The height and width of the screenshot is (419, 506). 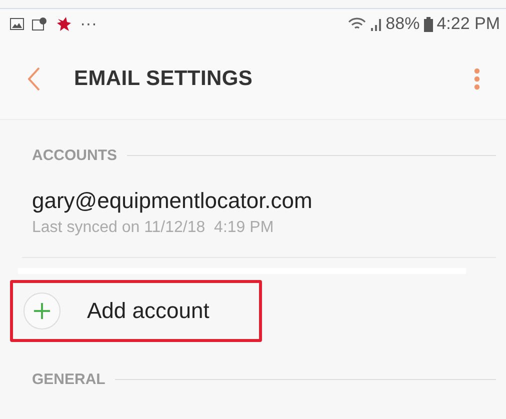 What do you see at coordinates (88, 24) in the screenshot?
I see `more-notifications-text: ···` at bounding box center [88, 24].